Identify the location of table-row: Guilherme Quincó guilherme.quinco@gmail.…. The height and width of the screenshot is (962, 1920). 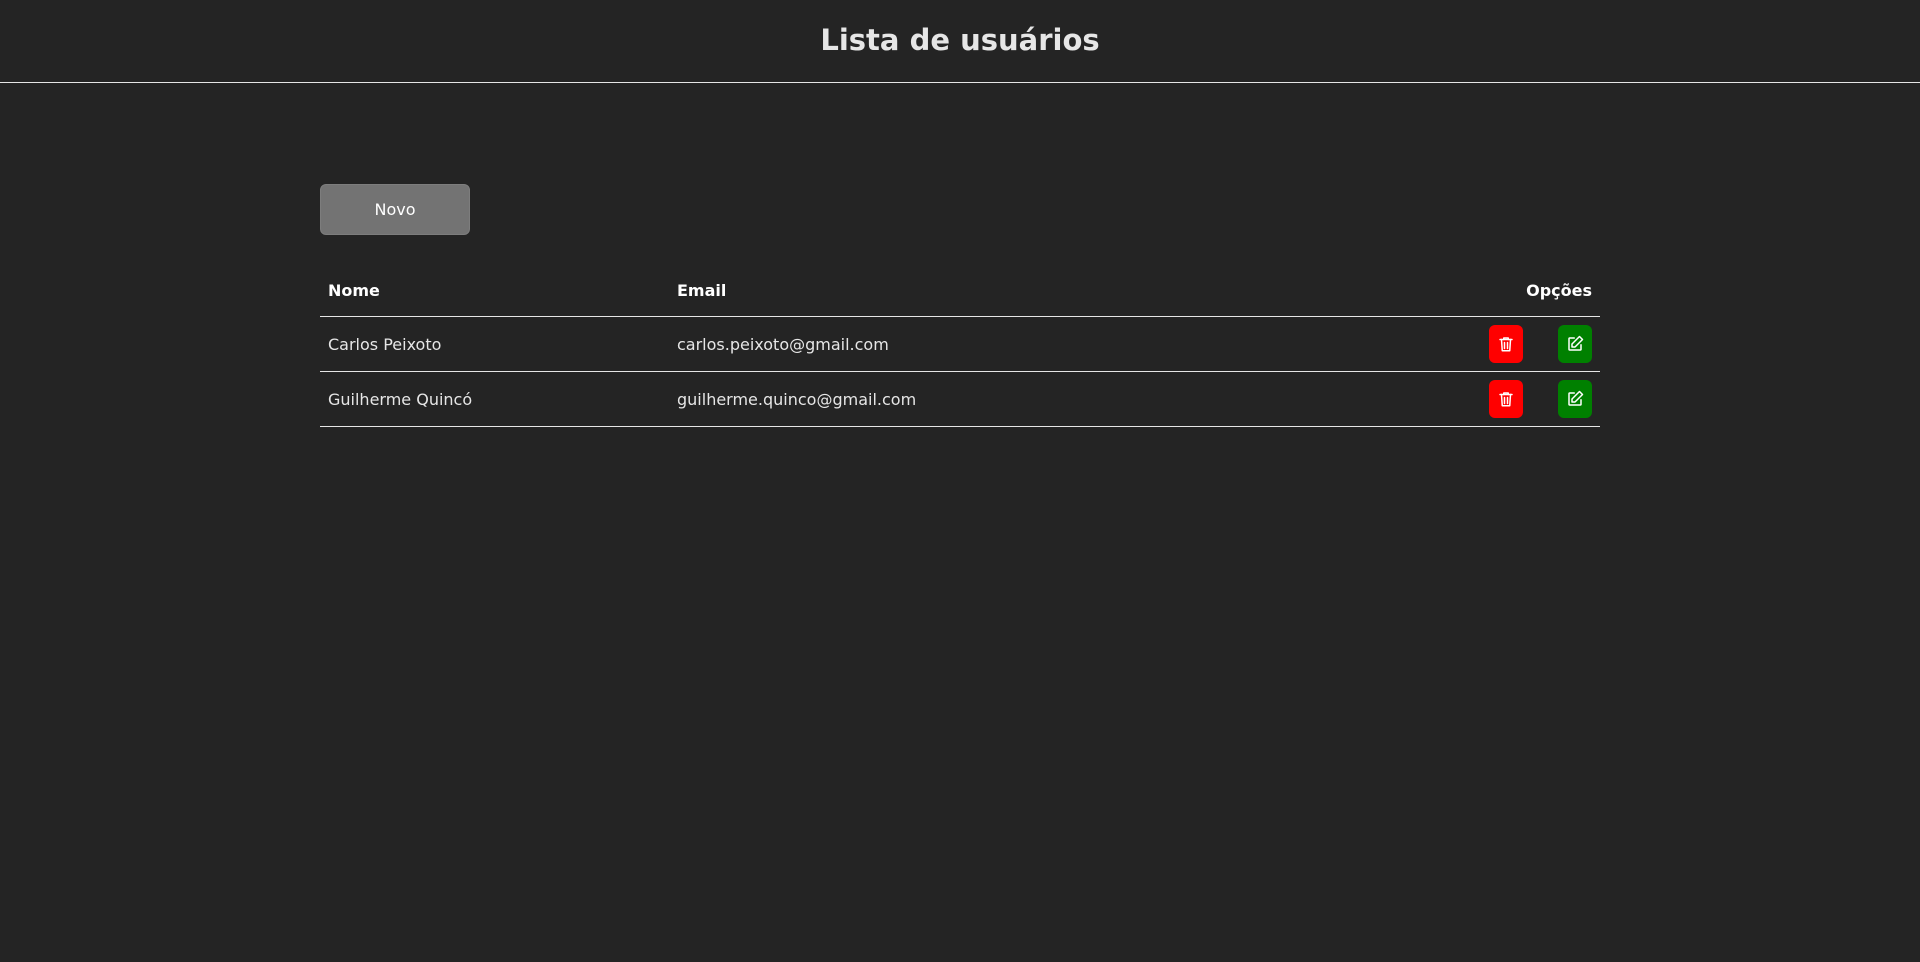
(960, 399).